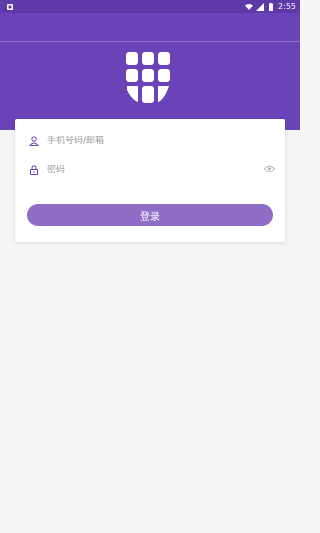 The width and height of the screenshot is (320, 533). What do you see at coordinates (34, 170) in the screenshot?
I see `lock-icon` at bounding box center [34, 170].